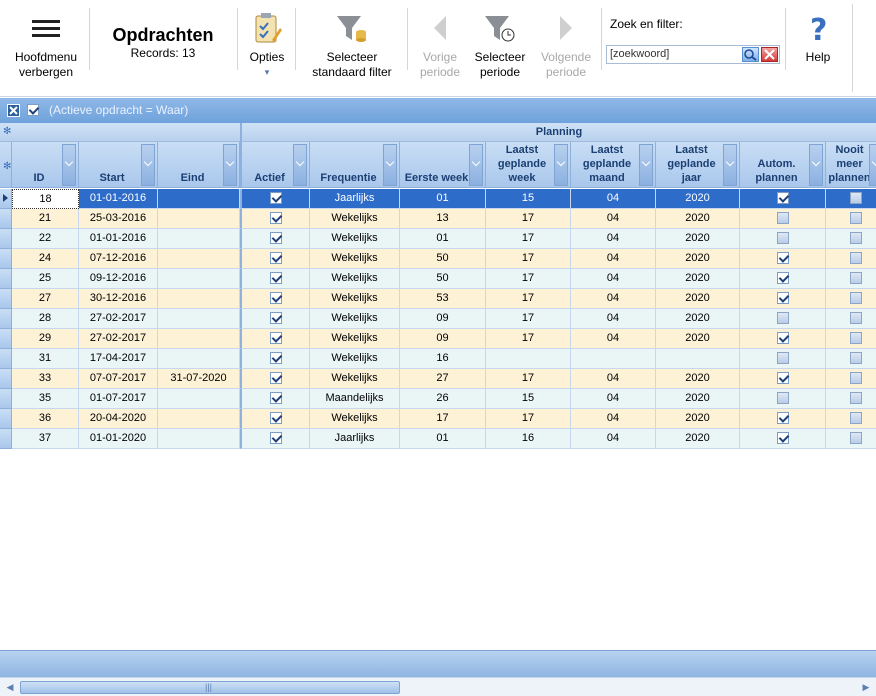 The width and height of the screenshot is (876, 696). Describe the element at coordinates (443, 419) in the screenshot. I see `cell-eerste-week: 17` at that location.